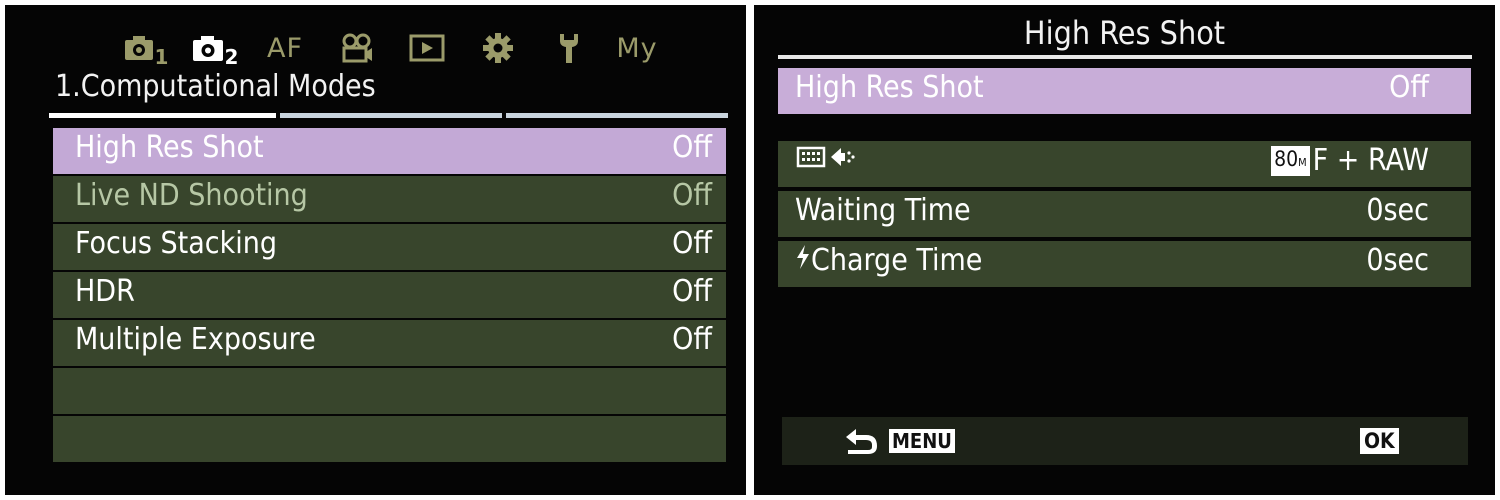 The image size is (1500, 500). I want to click on menu-item-live-nd-shooting: Live ND Shooting Off, so click(389, 199).